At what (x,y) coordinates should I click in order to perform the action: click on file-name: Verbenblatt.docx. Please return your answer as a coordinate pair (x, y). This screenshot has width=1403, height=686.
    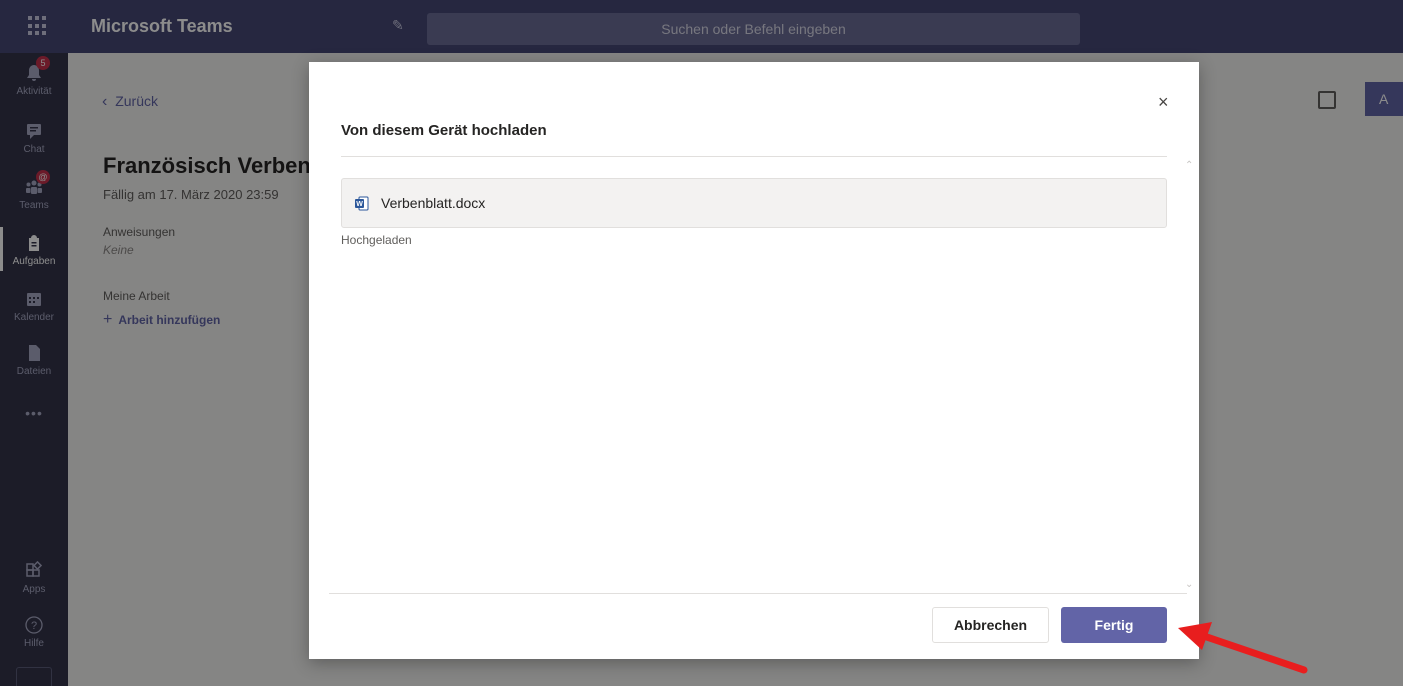
    Looking at the image, I should click on (433, 203).